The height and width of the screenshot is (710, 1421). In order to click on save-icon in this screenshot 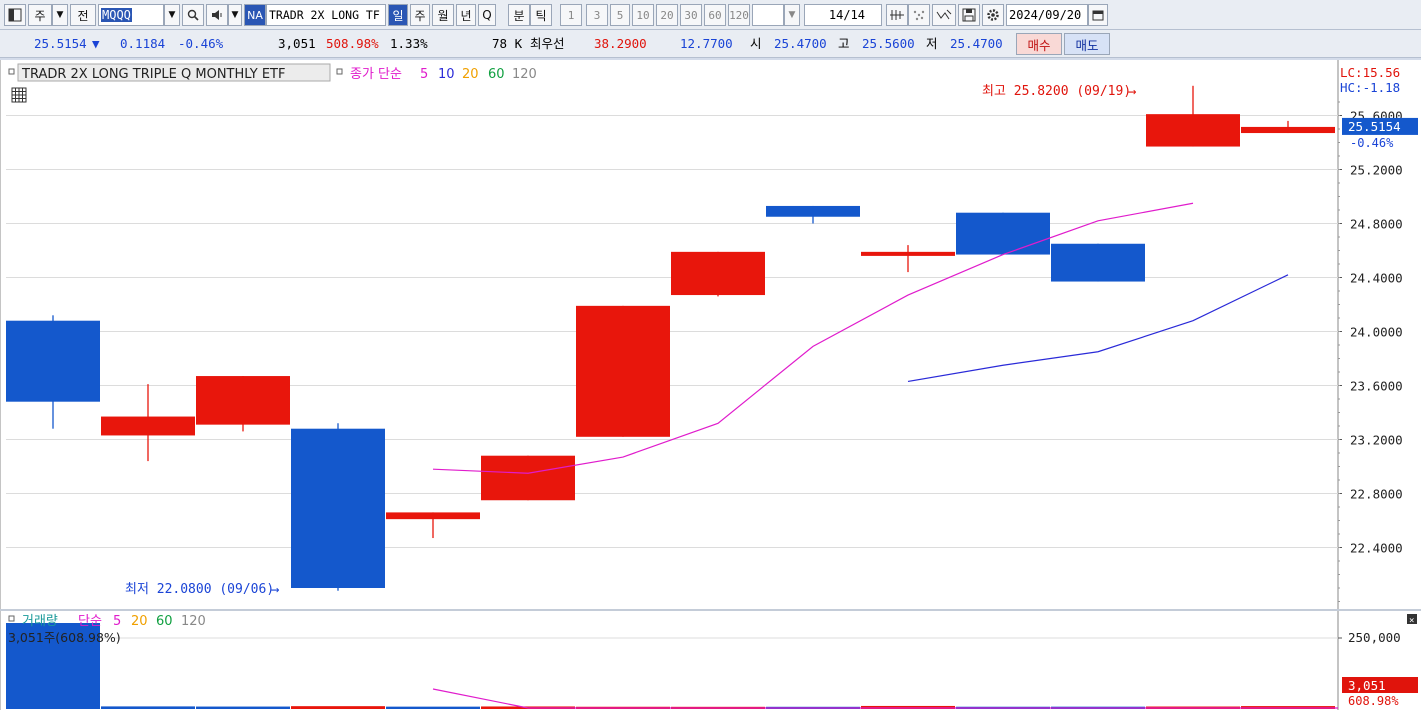, I will do `click(969, 15)`.